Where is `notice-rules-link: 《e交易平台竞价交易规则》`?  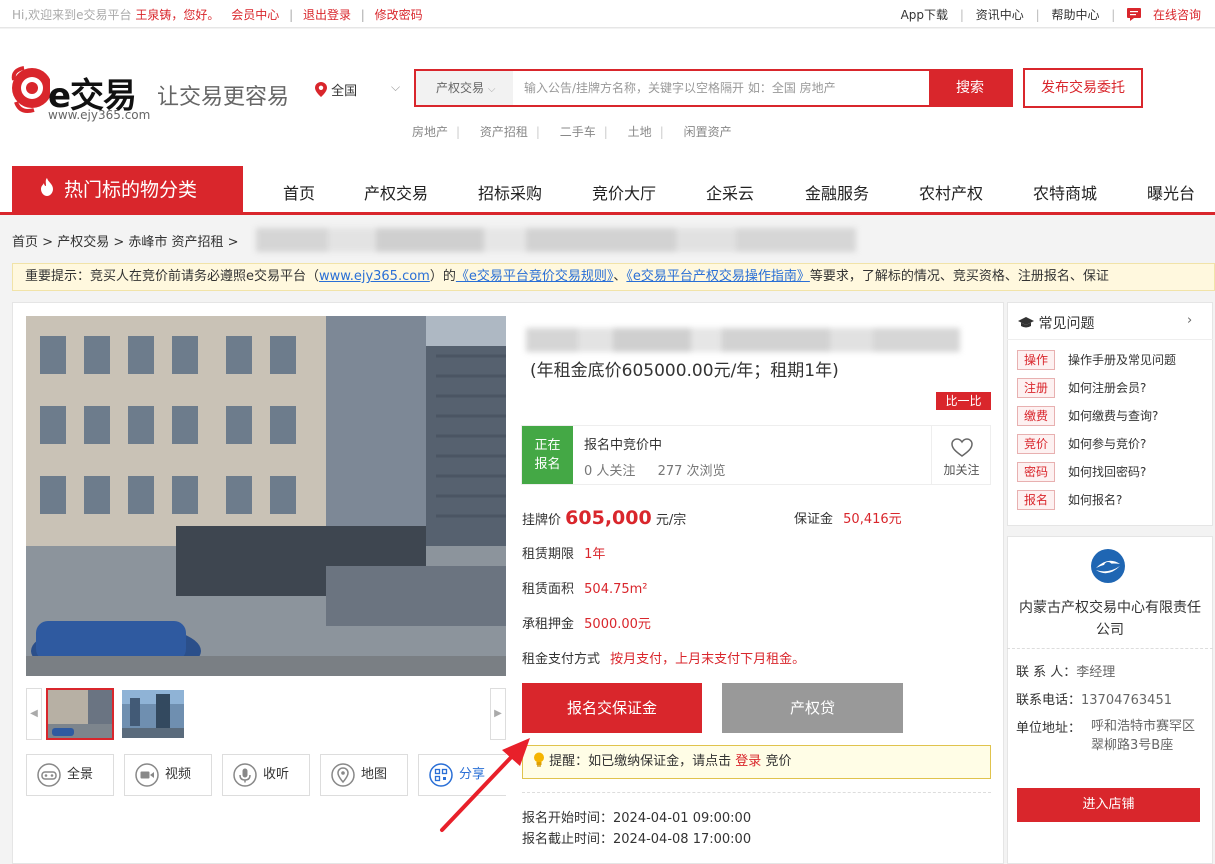
notice-rules-link: 《e交易平台竞价交易规则》 is located at coordinates (535, 276).